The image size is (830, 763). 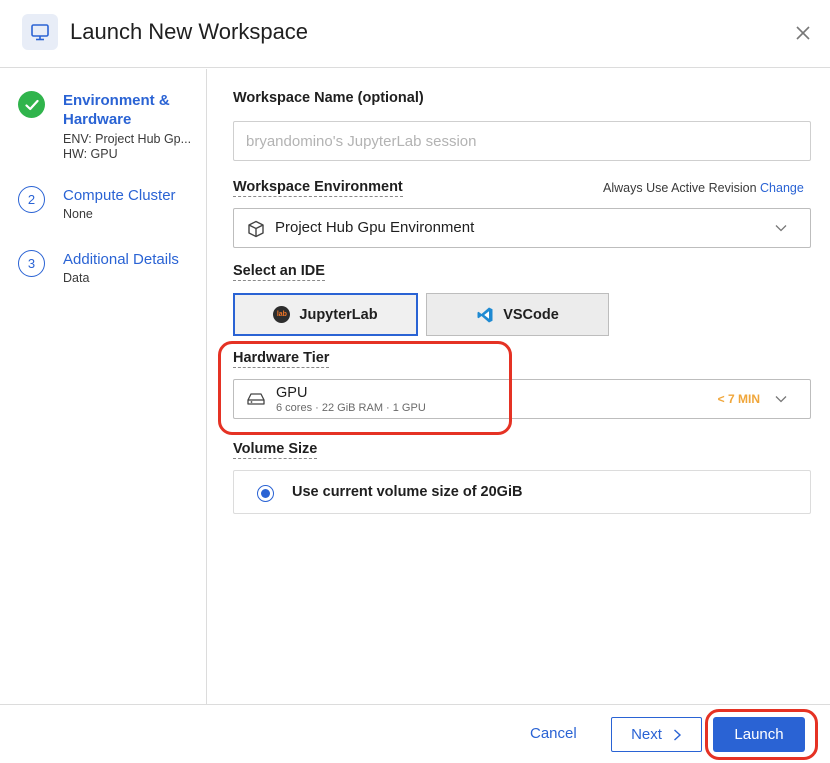 What do you see at coordinates (351, 408) in the screenshot?
I see `hardware-tier-specs: 6 cores · 22 GiB RAM · 1 GPU` at bounding box center [351, 408].